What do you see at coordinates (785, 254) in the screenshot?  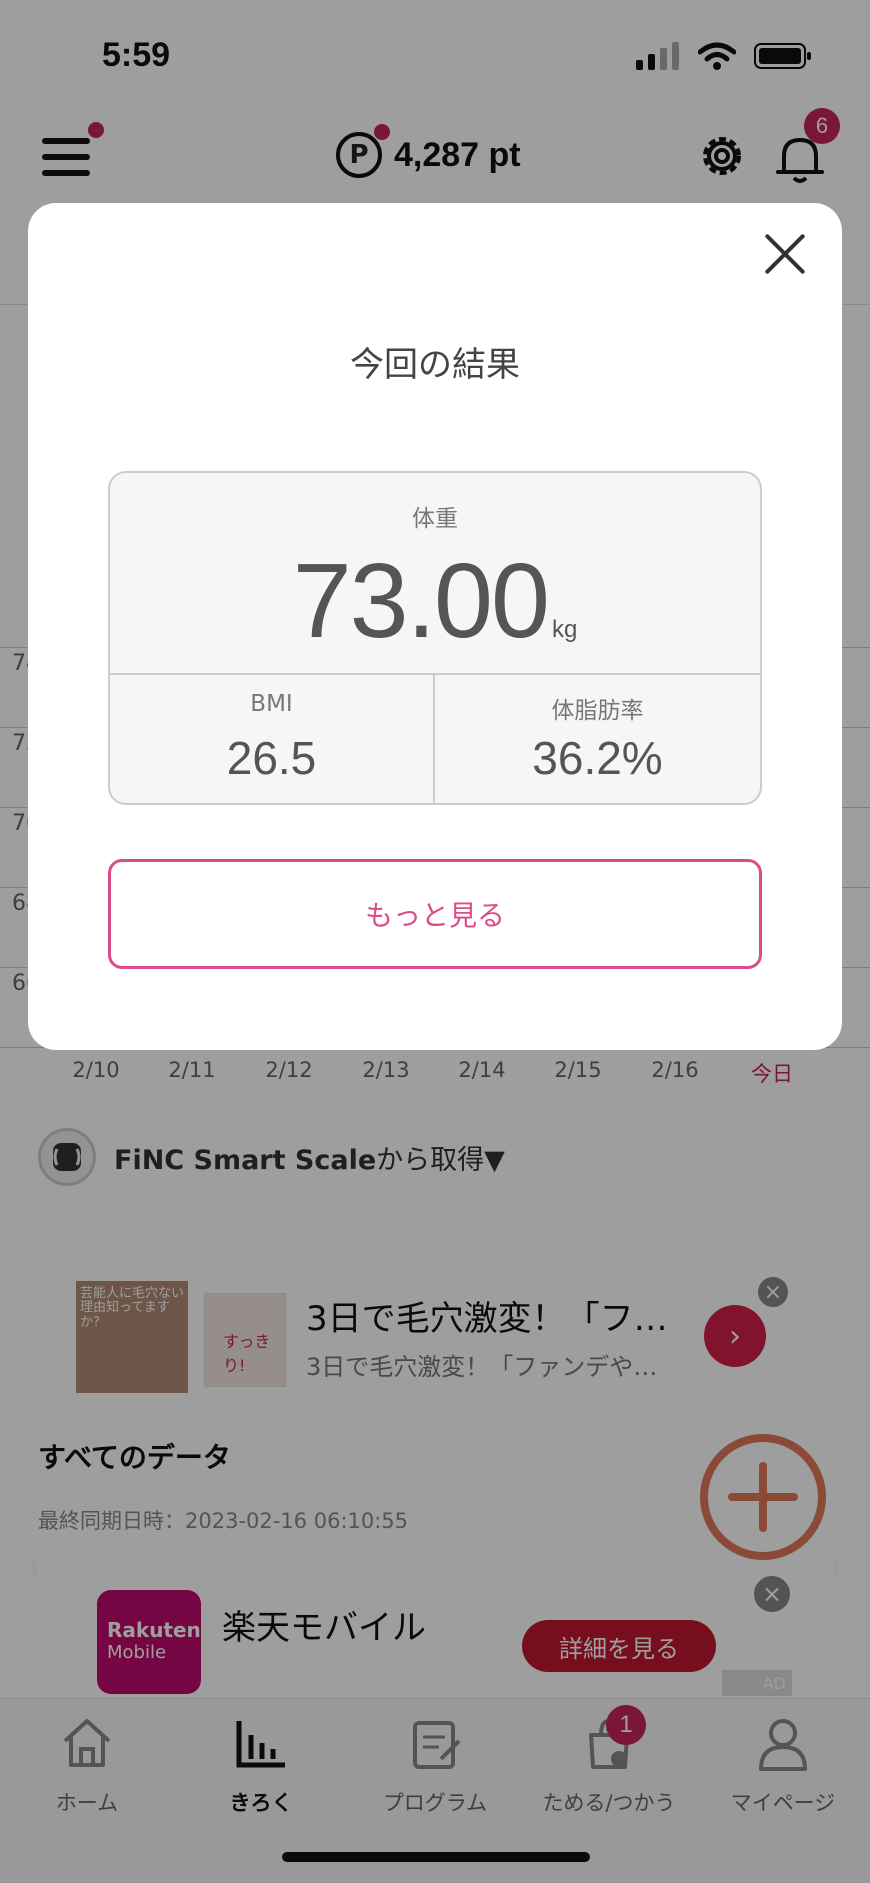 I see `close-icon` at bounding box center [785, 254].